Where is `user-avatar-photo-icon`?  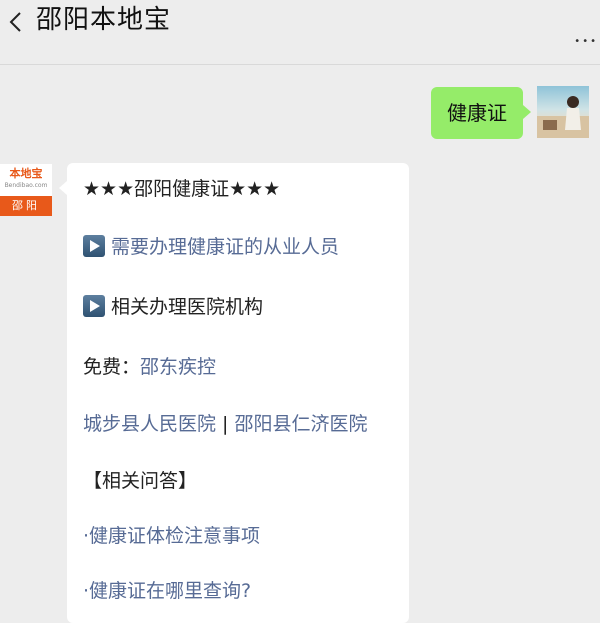
user-avatar-photo-icon is located at coordinates (563, 117).